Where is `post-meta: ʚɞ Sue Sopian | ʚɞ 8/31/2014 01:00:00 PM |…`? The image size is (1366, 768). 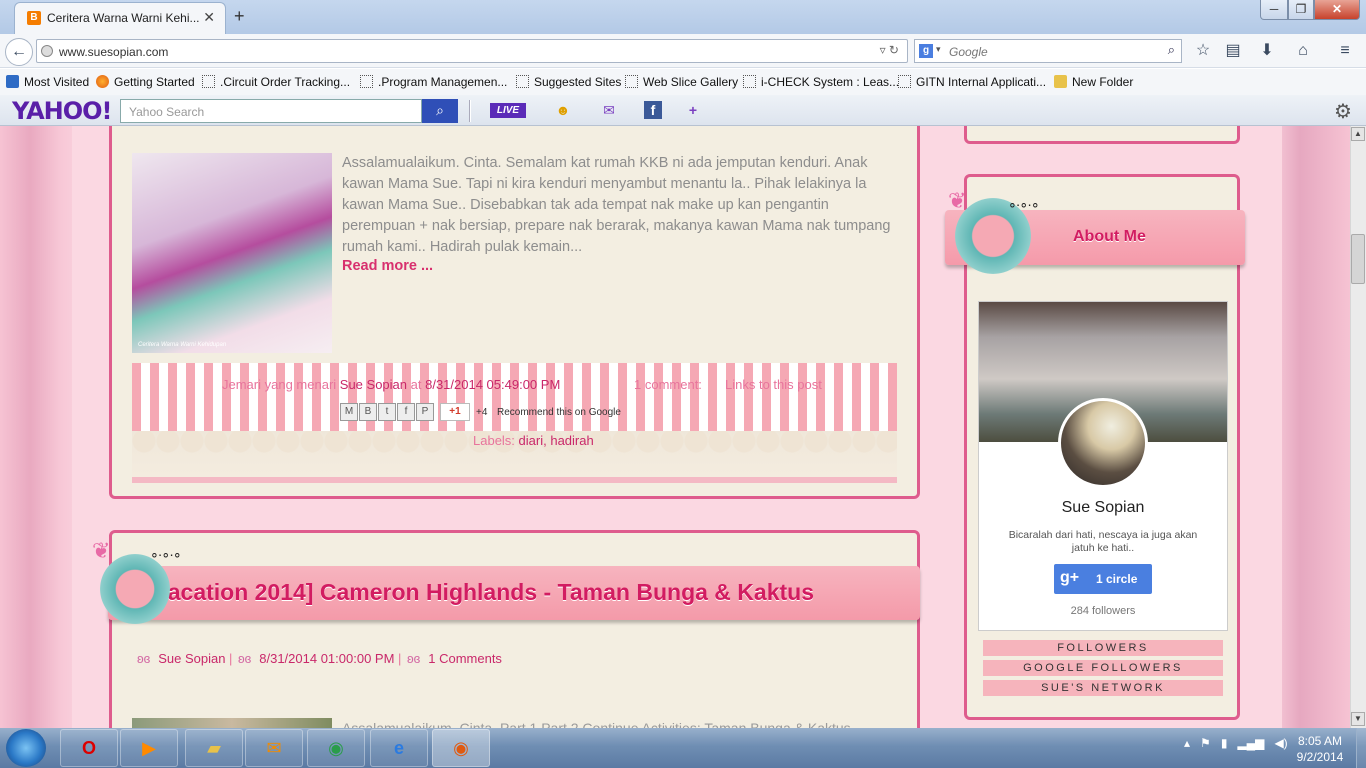 post-meta: ʚɞ Sue Sopian | ʚɞ 8/31/2014 01:00:00 PM |… is located at coordinates (319, 658).